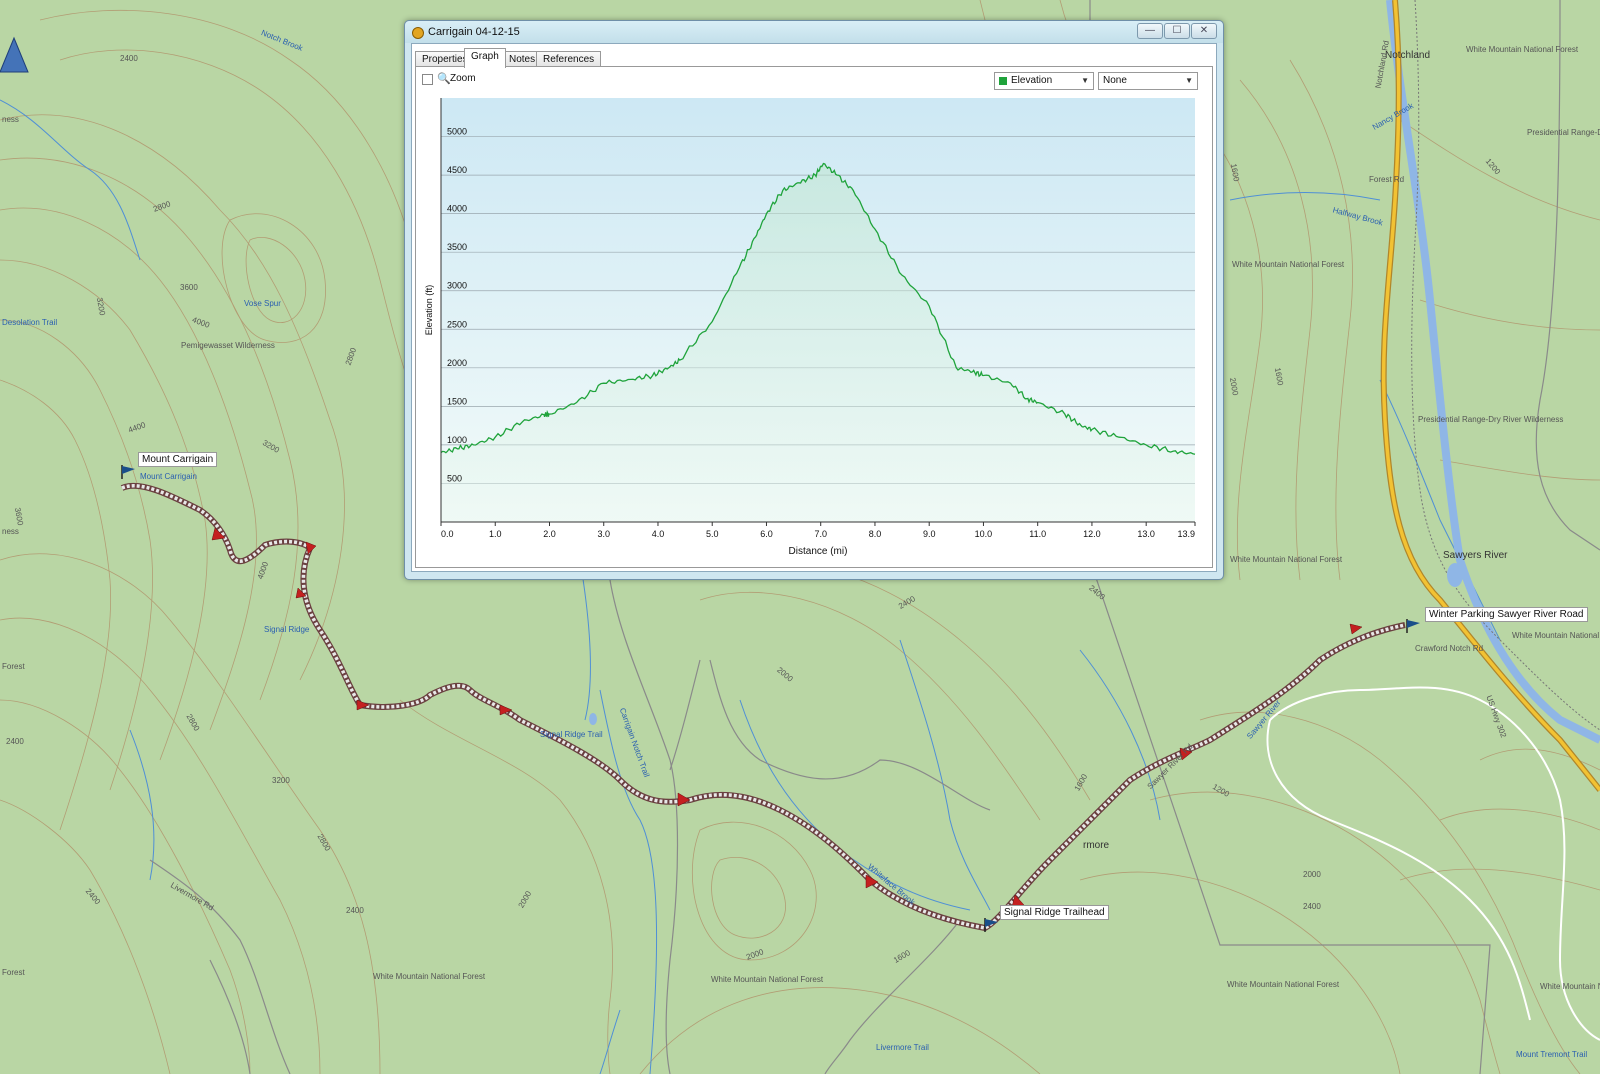 This screenshot has width=1600, height=1074. I want to click on zoom-label: Zoom, so click(463, 78).